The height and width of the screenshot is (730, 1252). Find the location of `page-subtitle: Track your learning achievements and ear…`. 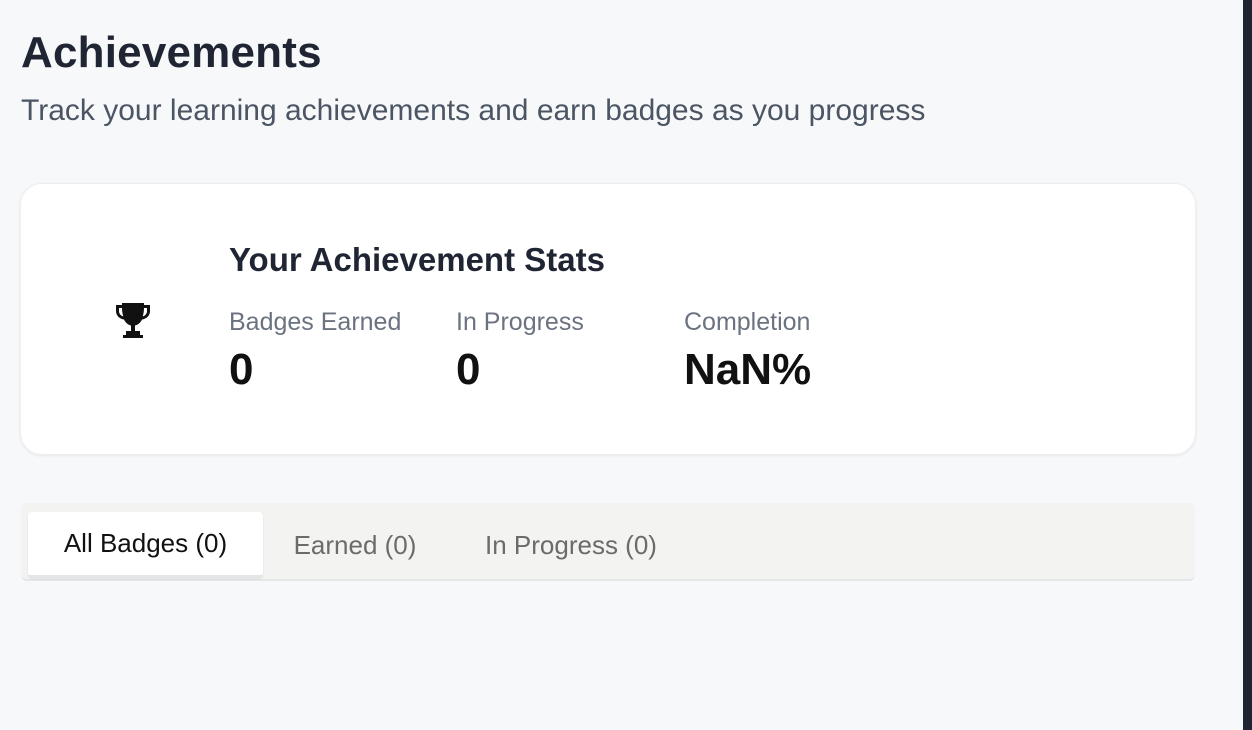

page-subtitle: Track your learning achievements and ear… is located at coordinates (473, 110).